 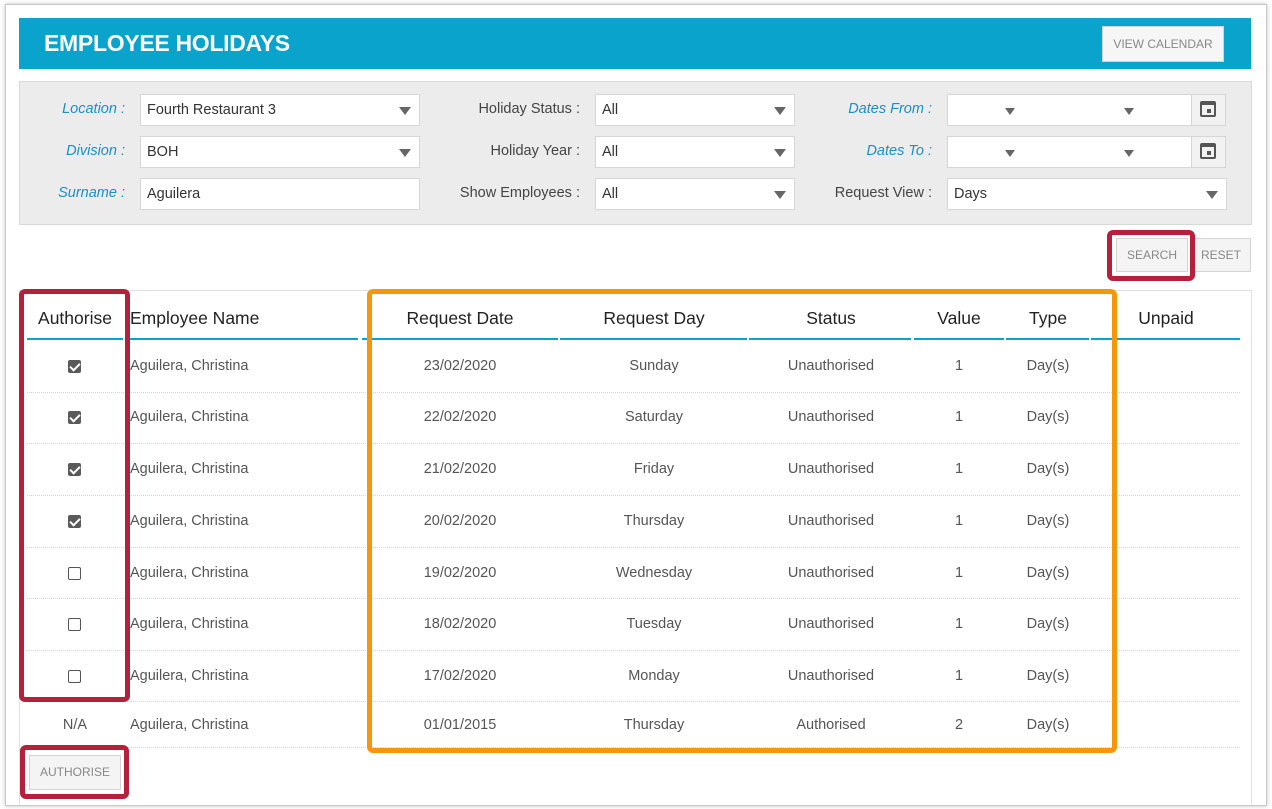 I want to click on holiday-year-select: All, so click(x=695, y=152).